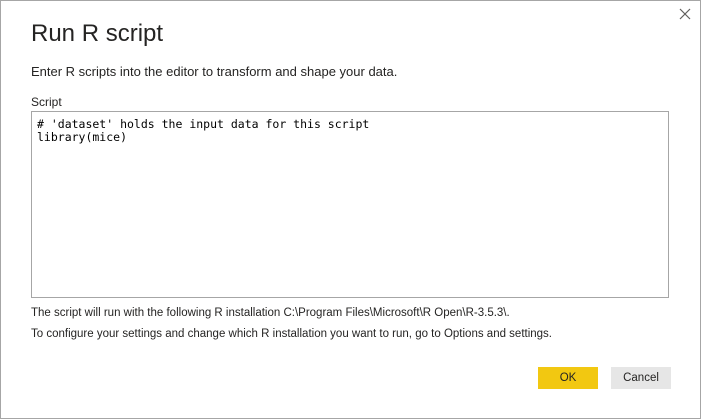  I want to click on dialog-title: Run R script, so click(97, 33).